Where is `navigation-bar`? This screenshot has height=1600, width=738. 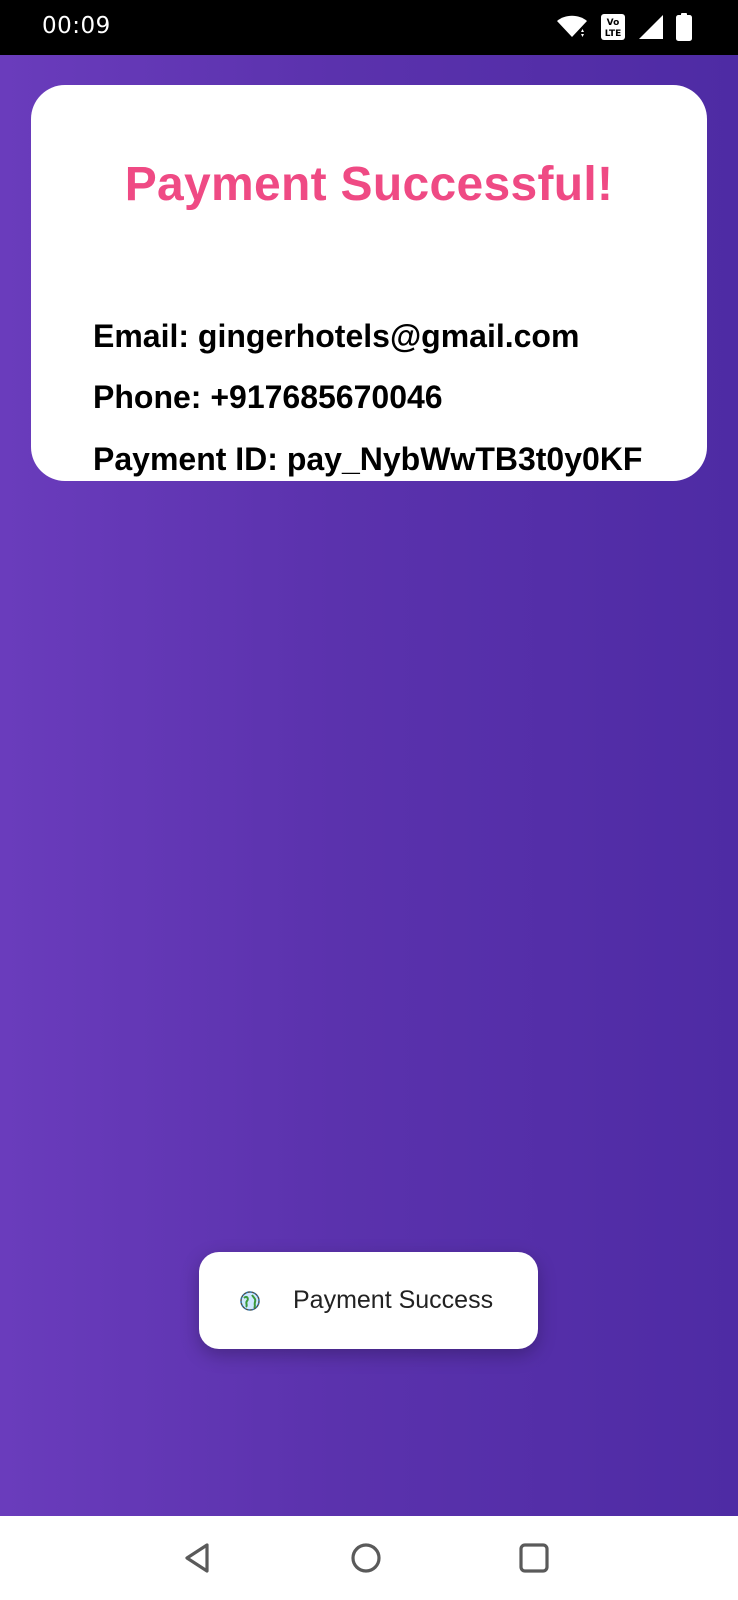
navigation-bar is located at coordinates (369, 1558).